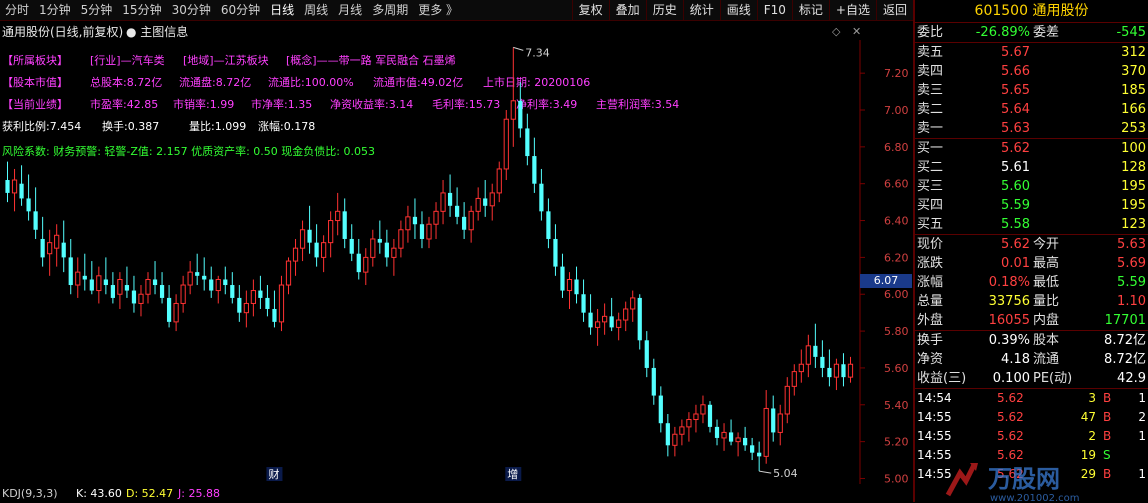 This screenshot has width=1148, height=503. What do you see at coordinates (438, 10) in the screenshot?
I see `period-tab-10: 更多 》` at bounding box center [438, 10].